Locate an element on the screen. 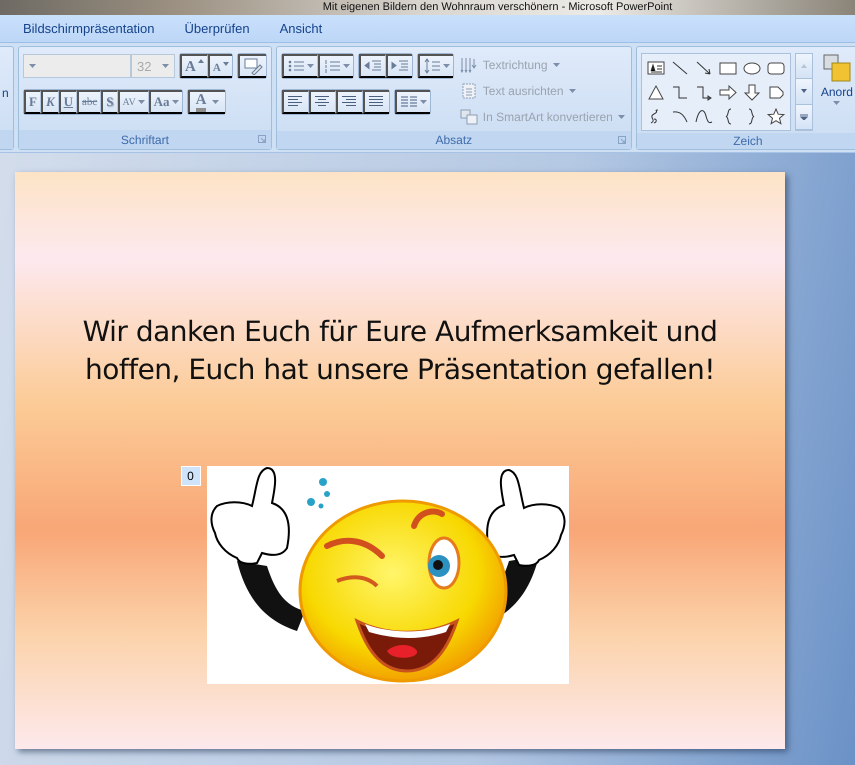  underline-button: U is located at coordinates (68, 102).